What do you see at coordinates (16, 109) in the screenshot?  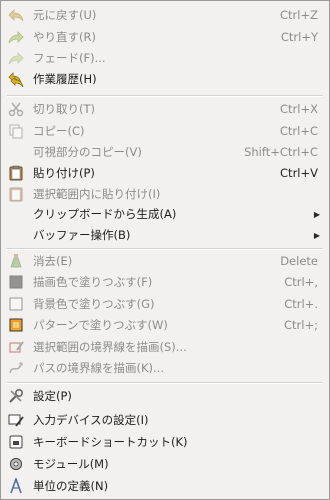 I see `cut-icon` at bounding box center [16, 109].